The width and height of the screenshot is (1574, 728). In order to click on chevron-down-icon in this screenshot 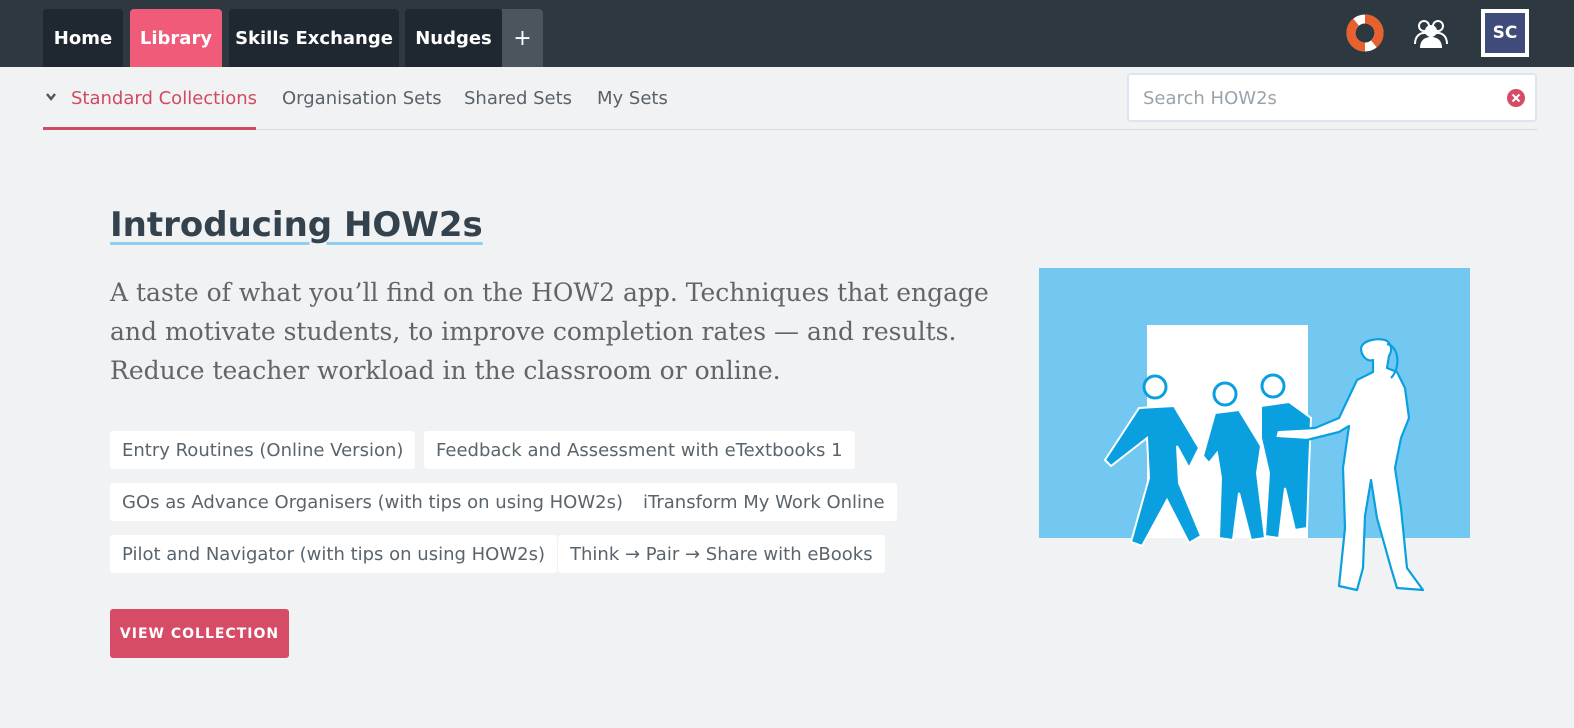, I will do `click(51, 97)`.